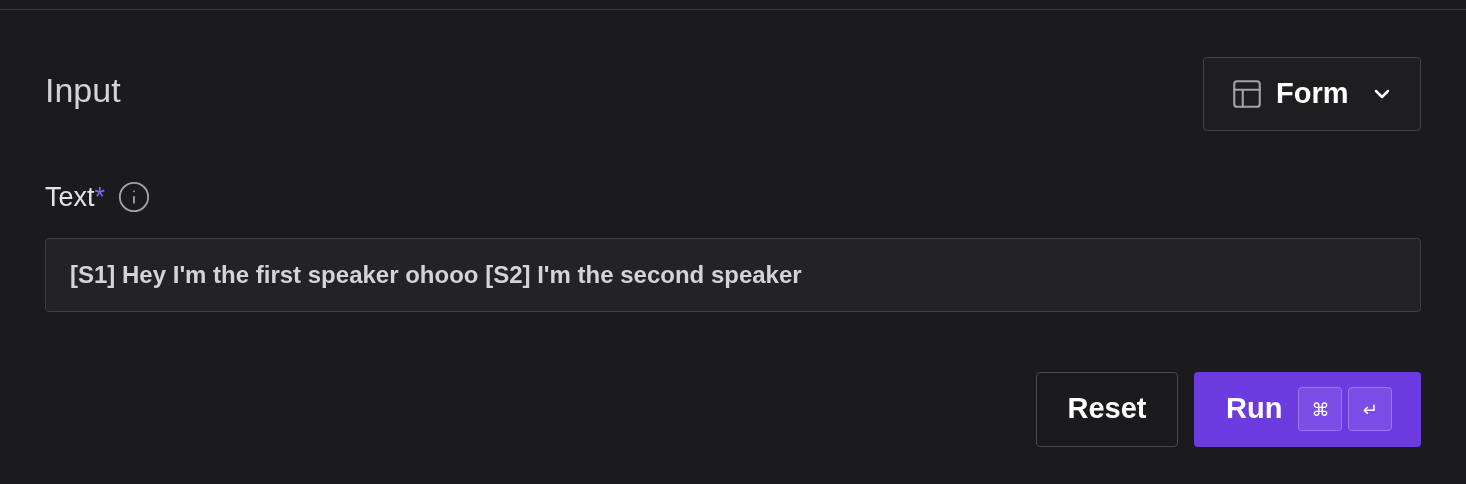 The image size is (1466, 484). I want to click on info-icon, so click(134, 197).